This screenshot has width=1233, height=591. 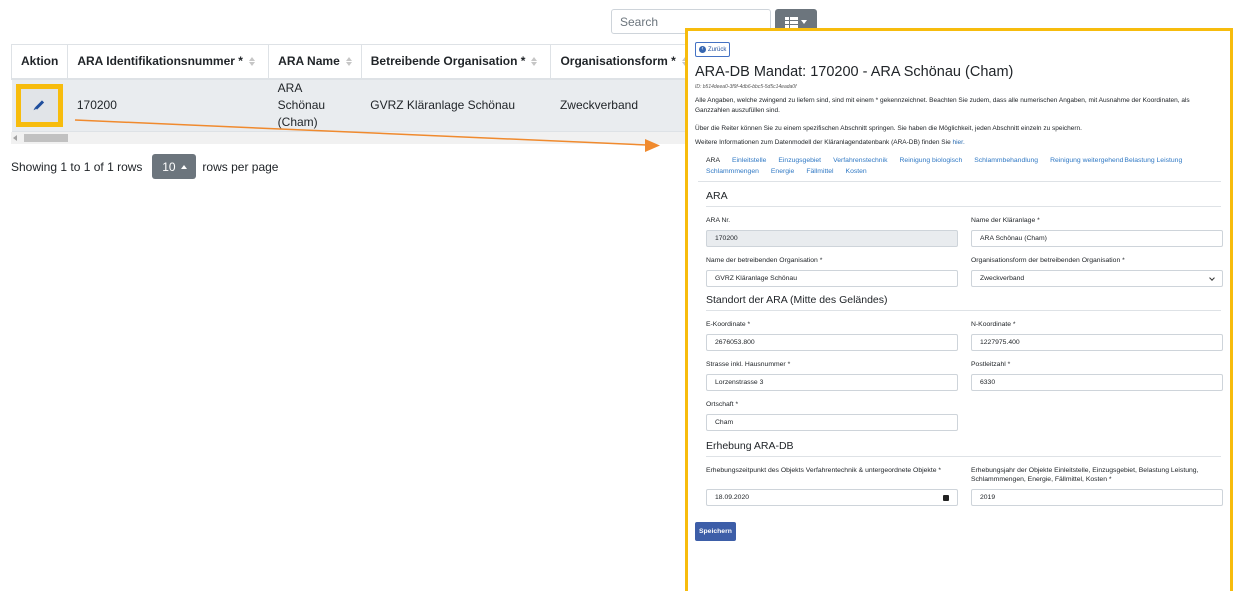 I want to click on horizontal-scrollbar, so click(x=356, y=138).